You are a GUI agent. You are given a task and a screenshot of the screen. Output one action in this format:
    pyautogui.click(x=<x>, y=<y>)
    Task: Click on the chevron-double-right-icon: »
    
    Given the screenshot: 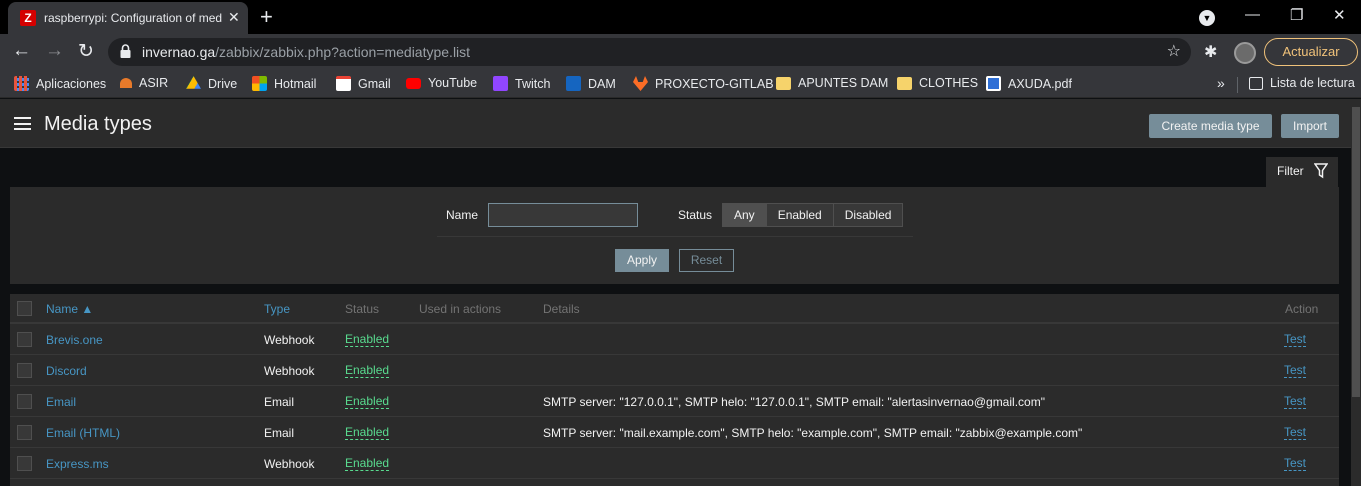 What is the action you would take?
    pyautogui.click(x=1221, y=83)
    